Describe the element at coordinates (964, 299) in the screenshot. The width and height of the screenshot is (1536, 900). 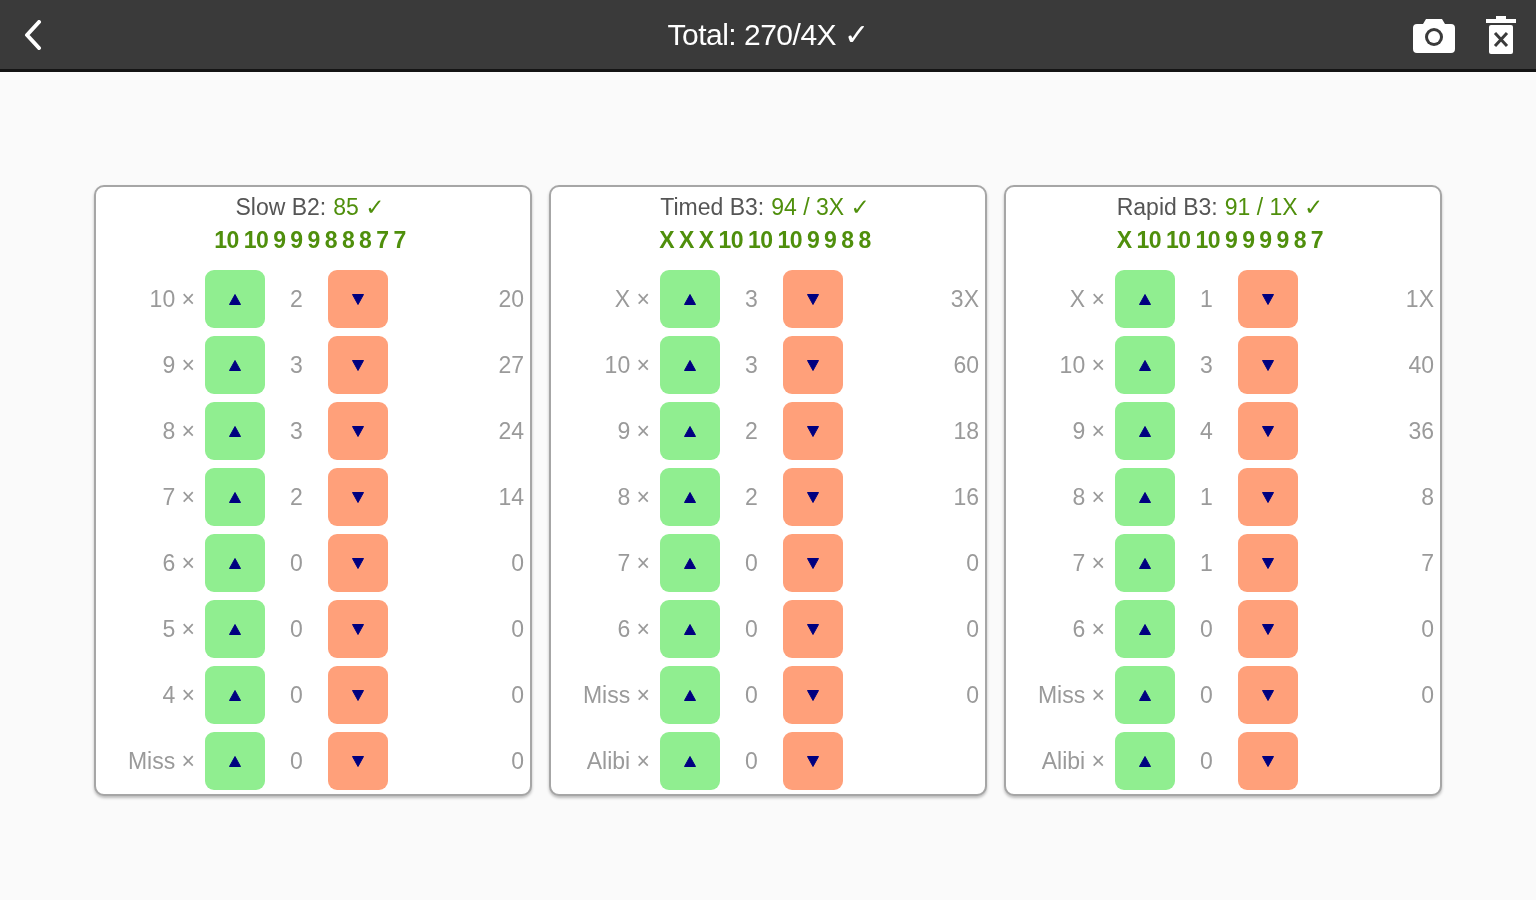
I see `row-total: 3X` at that location.